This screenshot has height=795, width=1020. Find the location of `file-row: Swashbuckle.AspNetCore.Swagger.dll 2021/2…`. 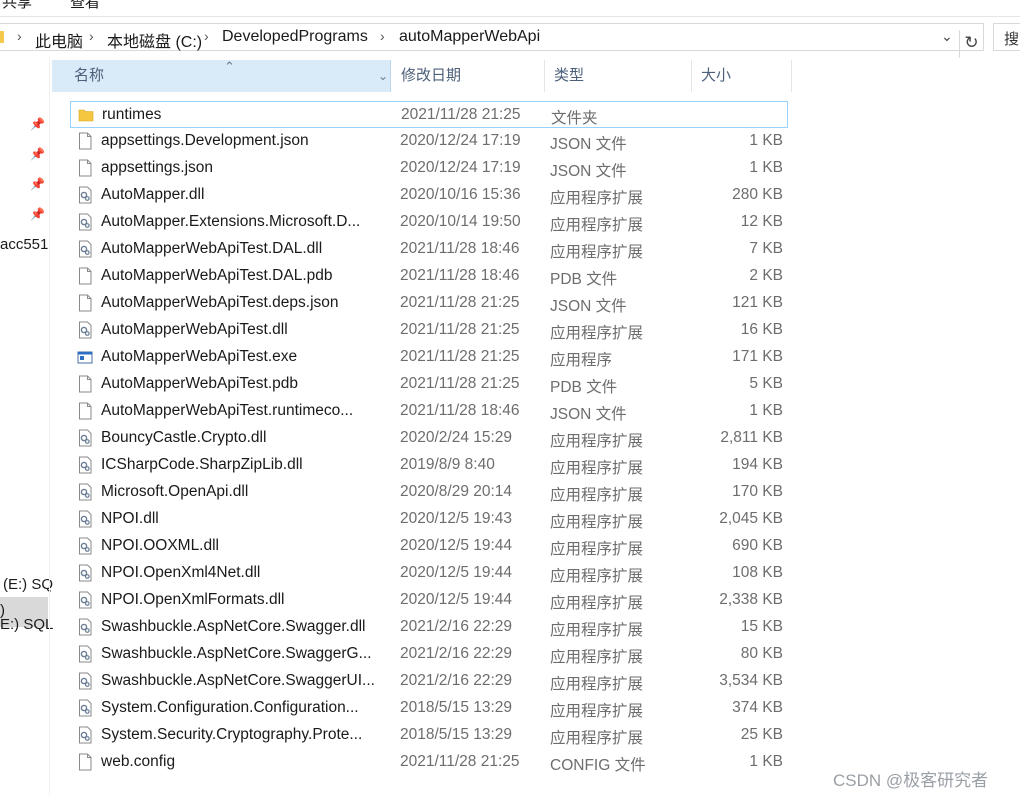

file-row: Swashbuckle.AspNetCore.Swagger.dll 2021/2… is located at coordinates (429, 627).